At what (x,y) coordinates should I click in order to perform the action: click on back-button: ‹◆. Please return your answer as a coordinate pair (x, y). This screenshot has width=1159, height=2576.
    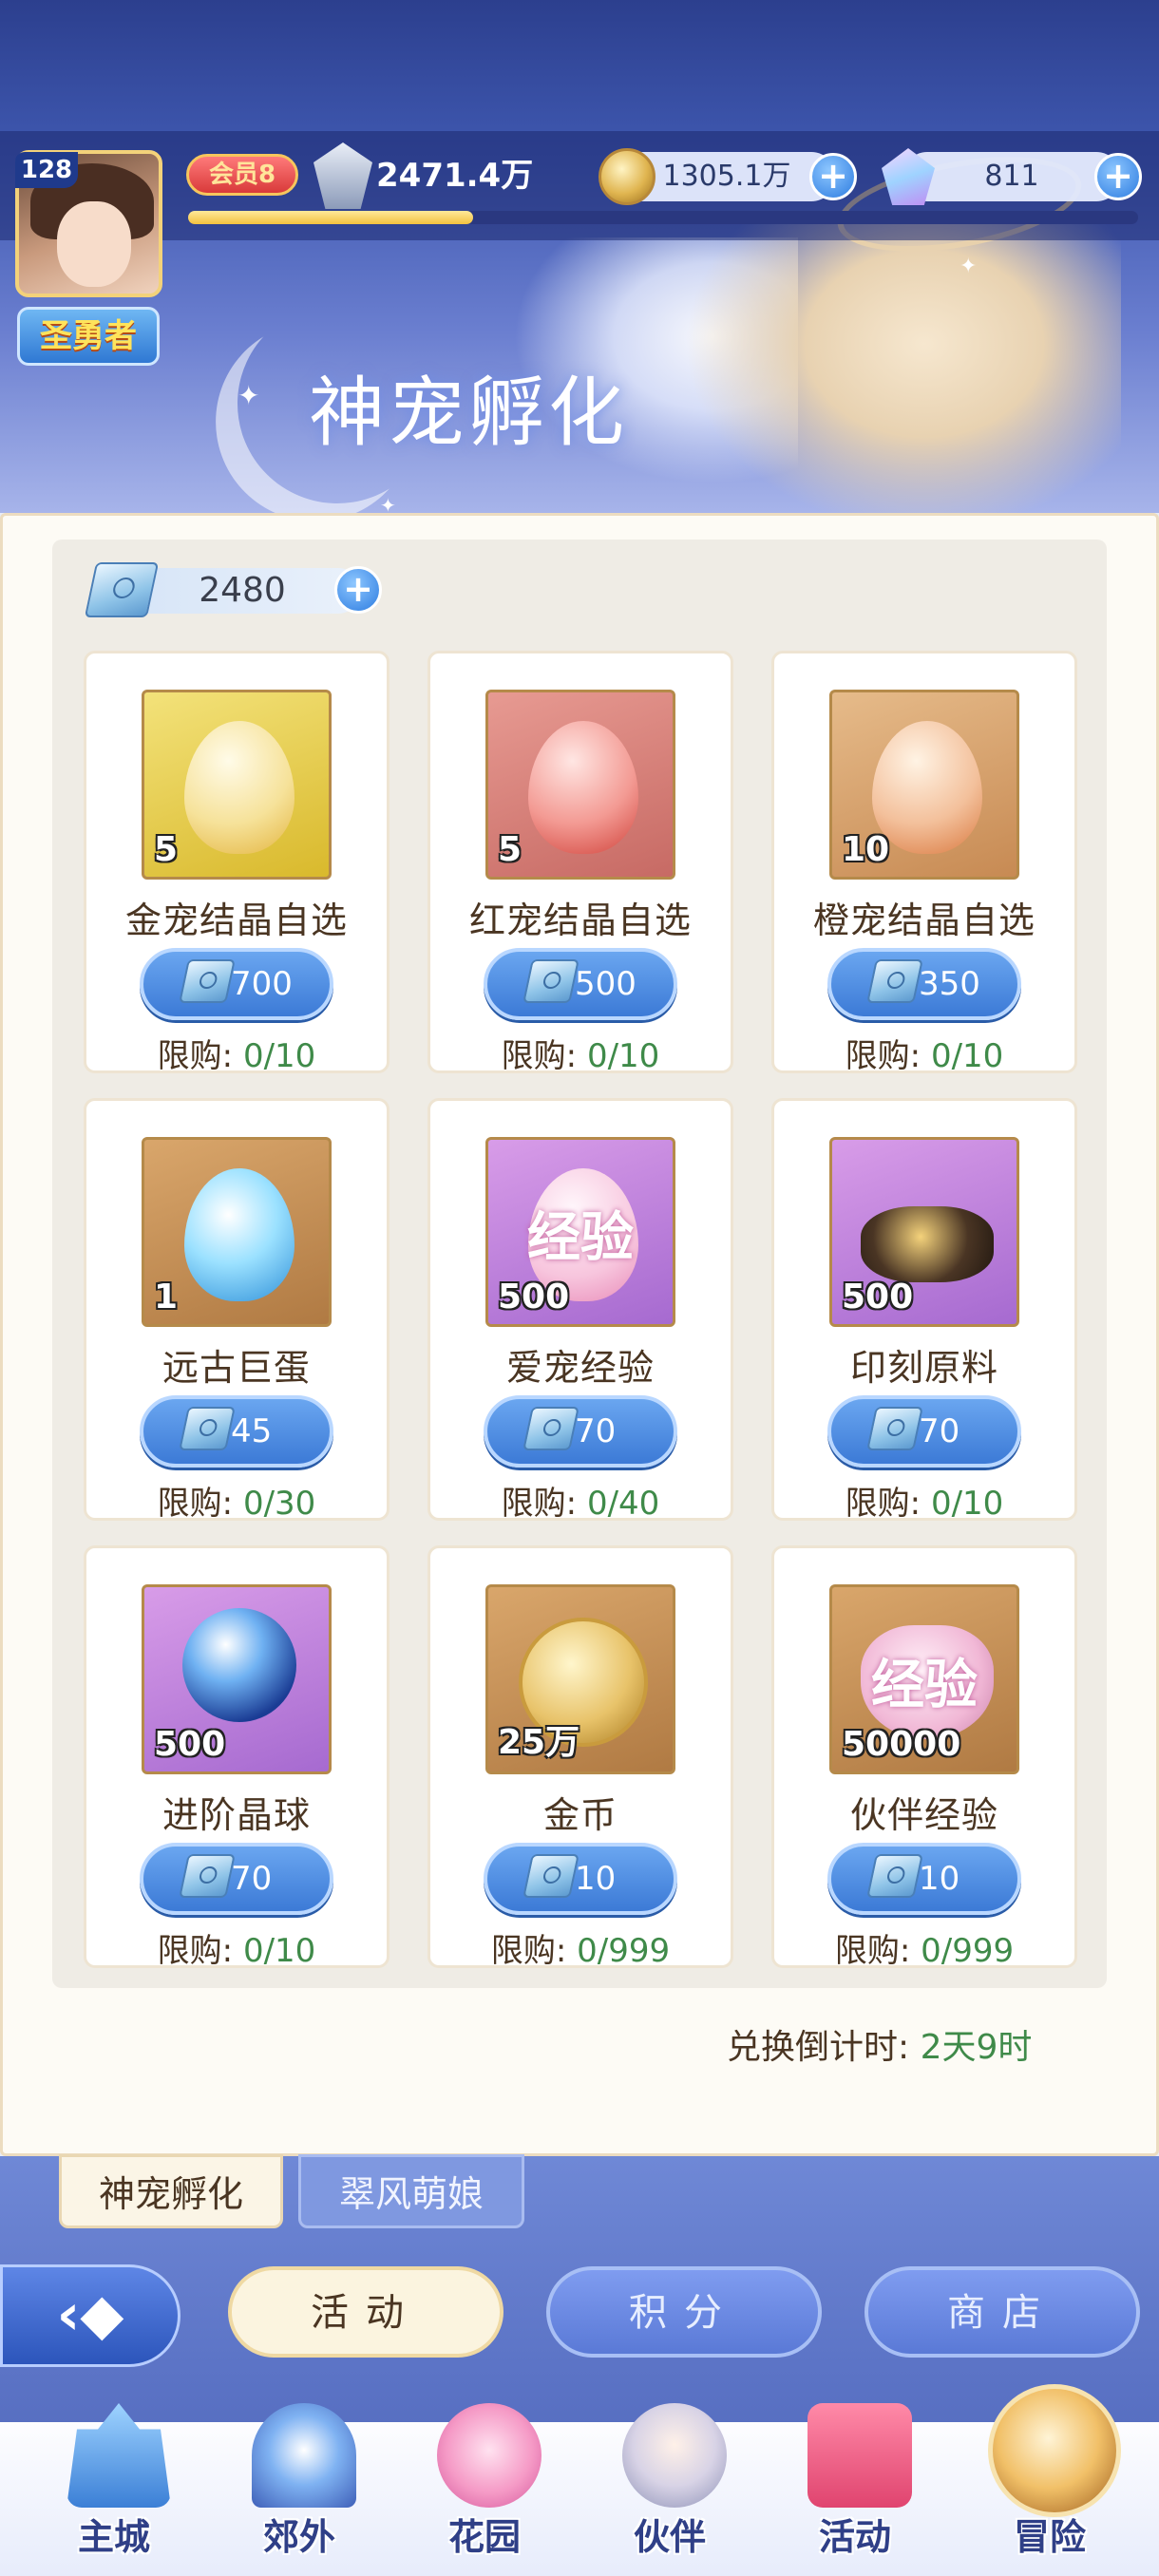
    Looking at the image, I should click on (90, 2315).